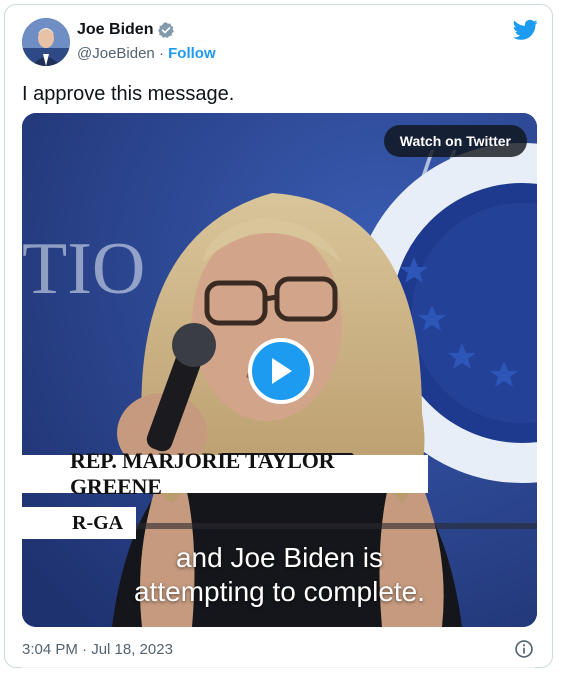 Image resolution: width=561 pixels, height=674 pixels. I want to click on twitter-bird-icon, so click(525, 30).